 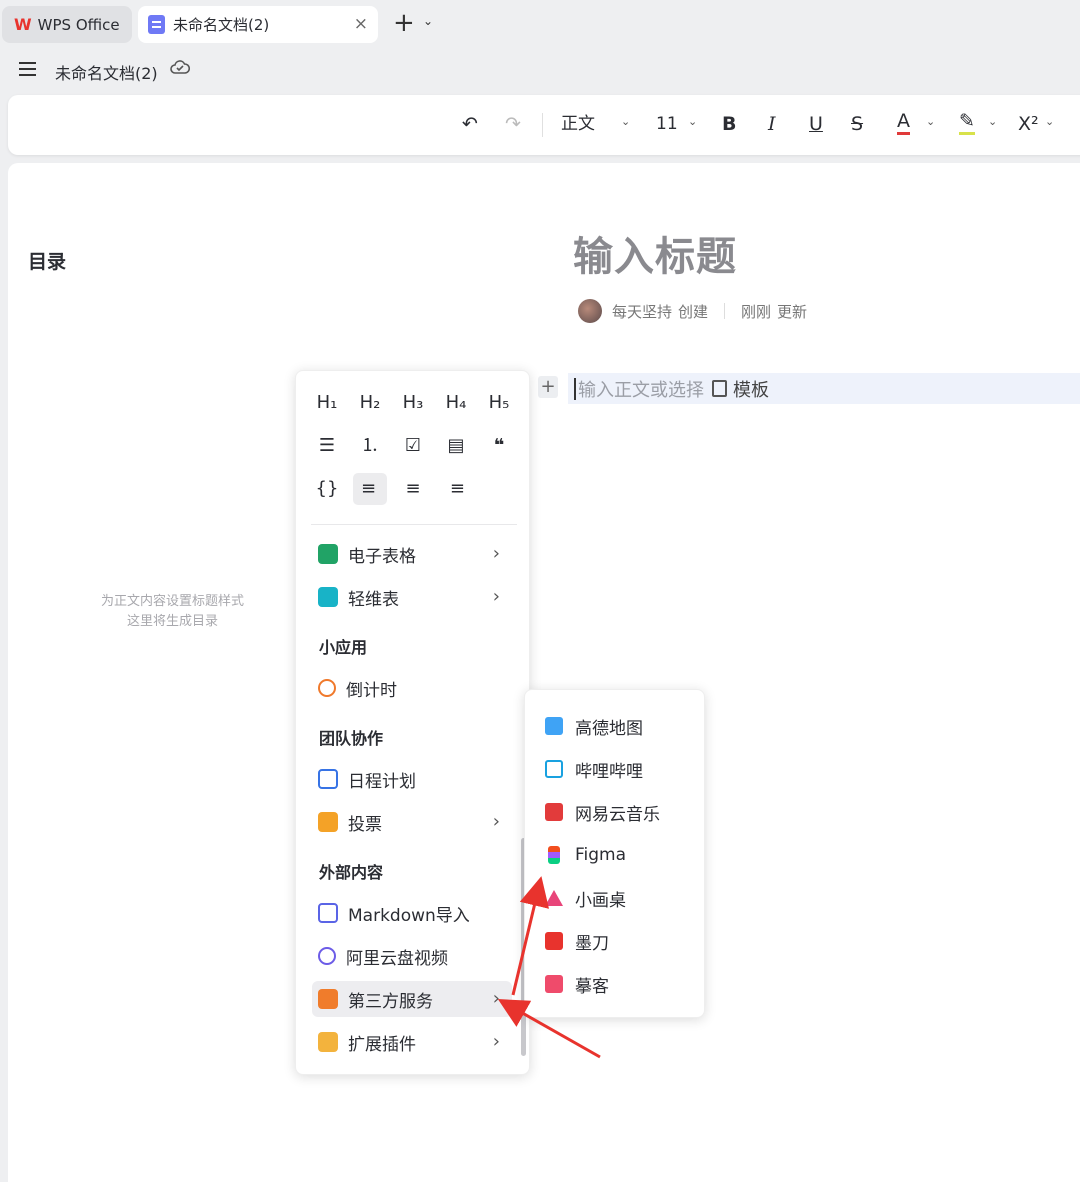 I want to click on code-block-icon: {}, so click(x=327, y=489).